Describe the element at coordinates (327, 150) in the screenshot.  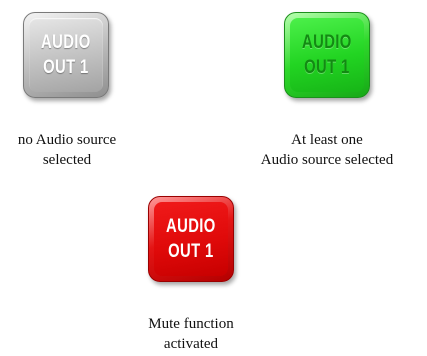
I see `caption-source-selected: At least one Audio source selected` at that location.